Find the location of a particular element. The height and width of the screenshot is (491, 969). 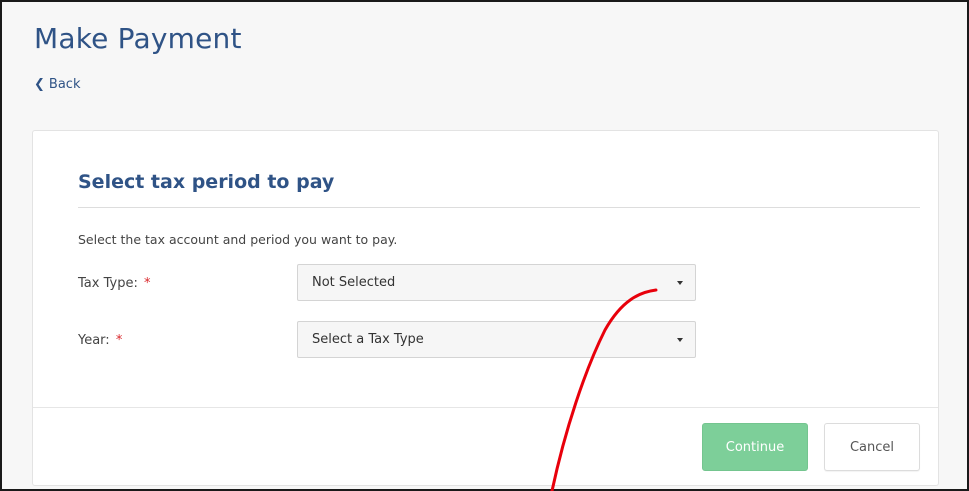

footer-divider is located at coordinates (485, 407).